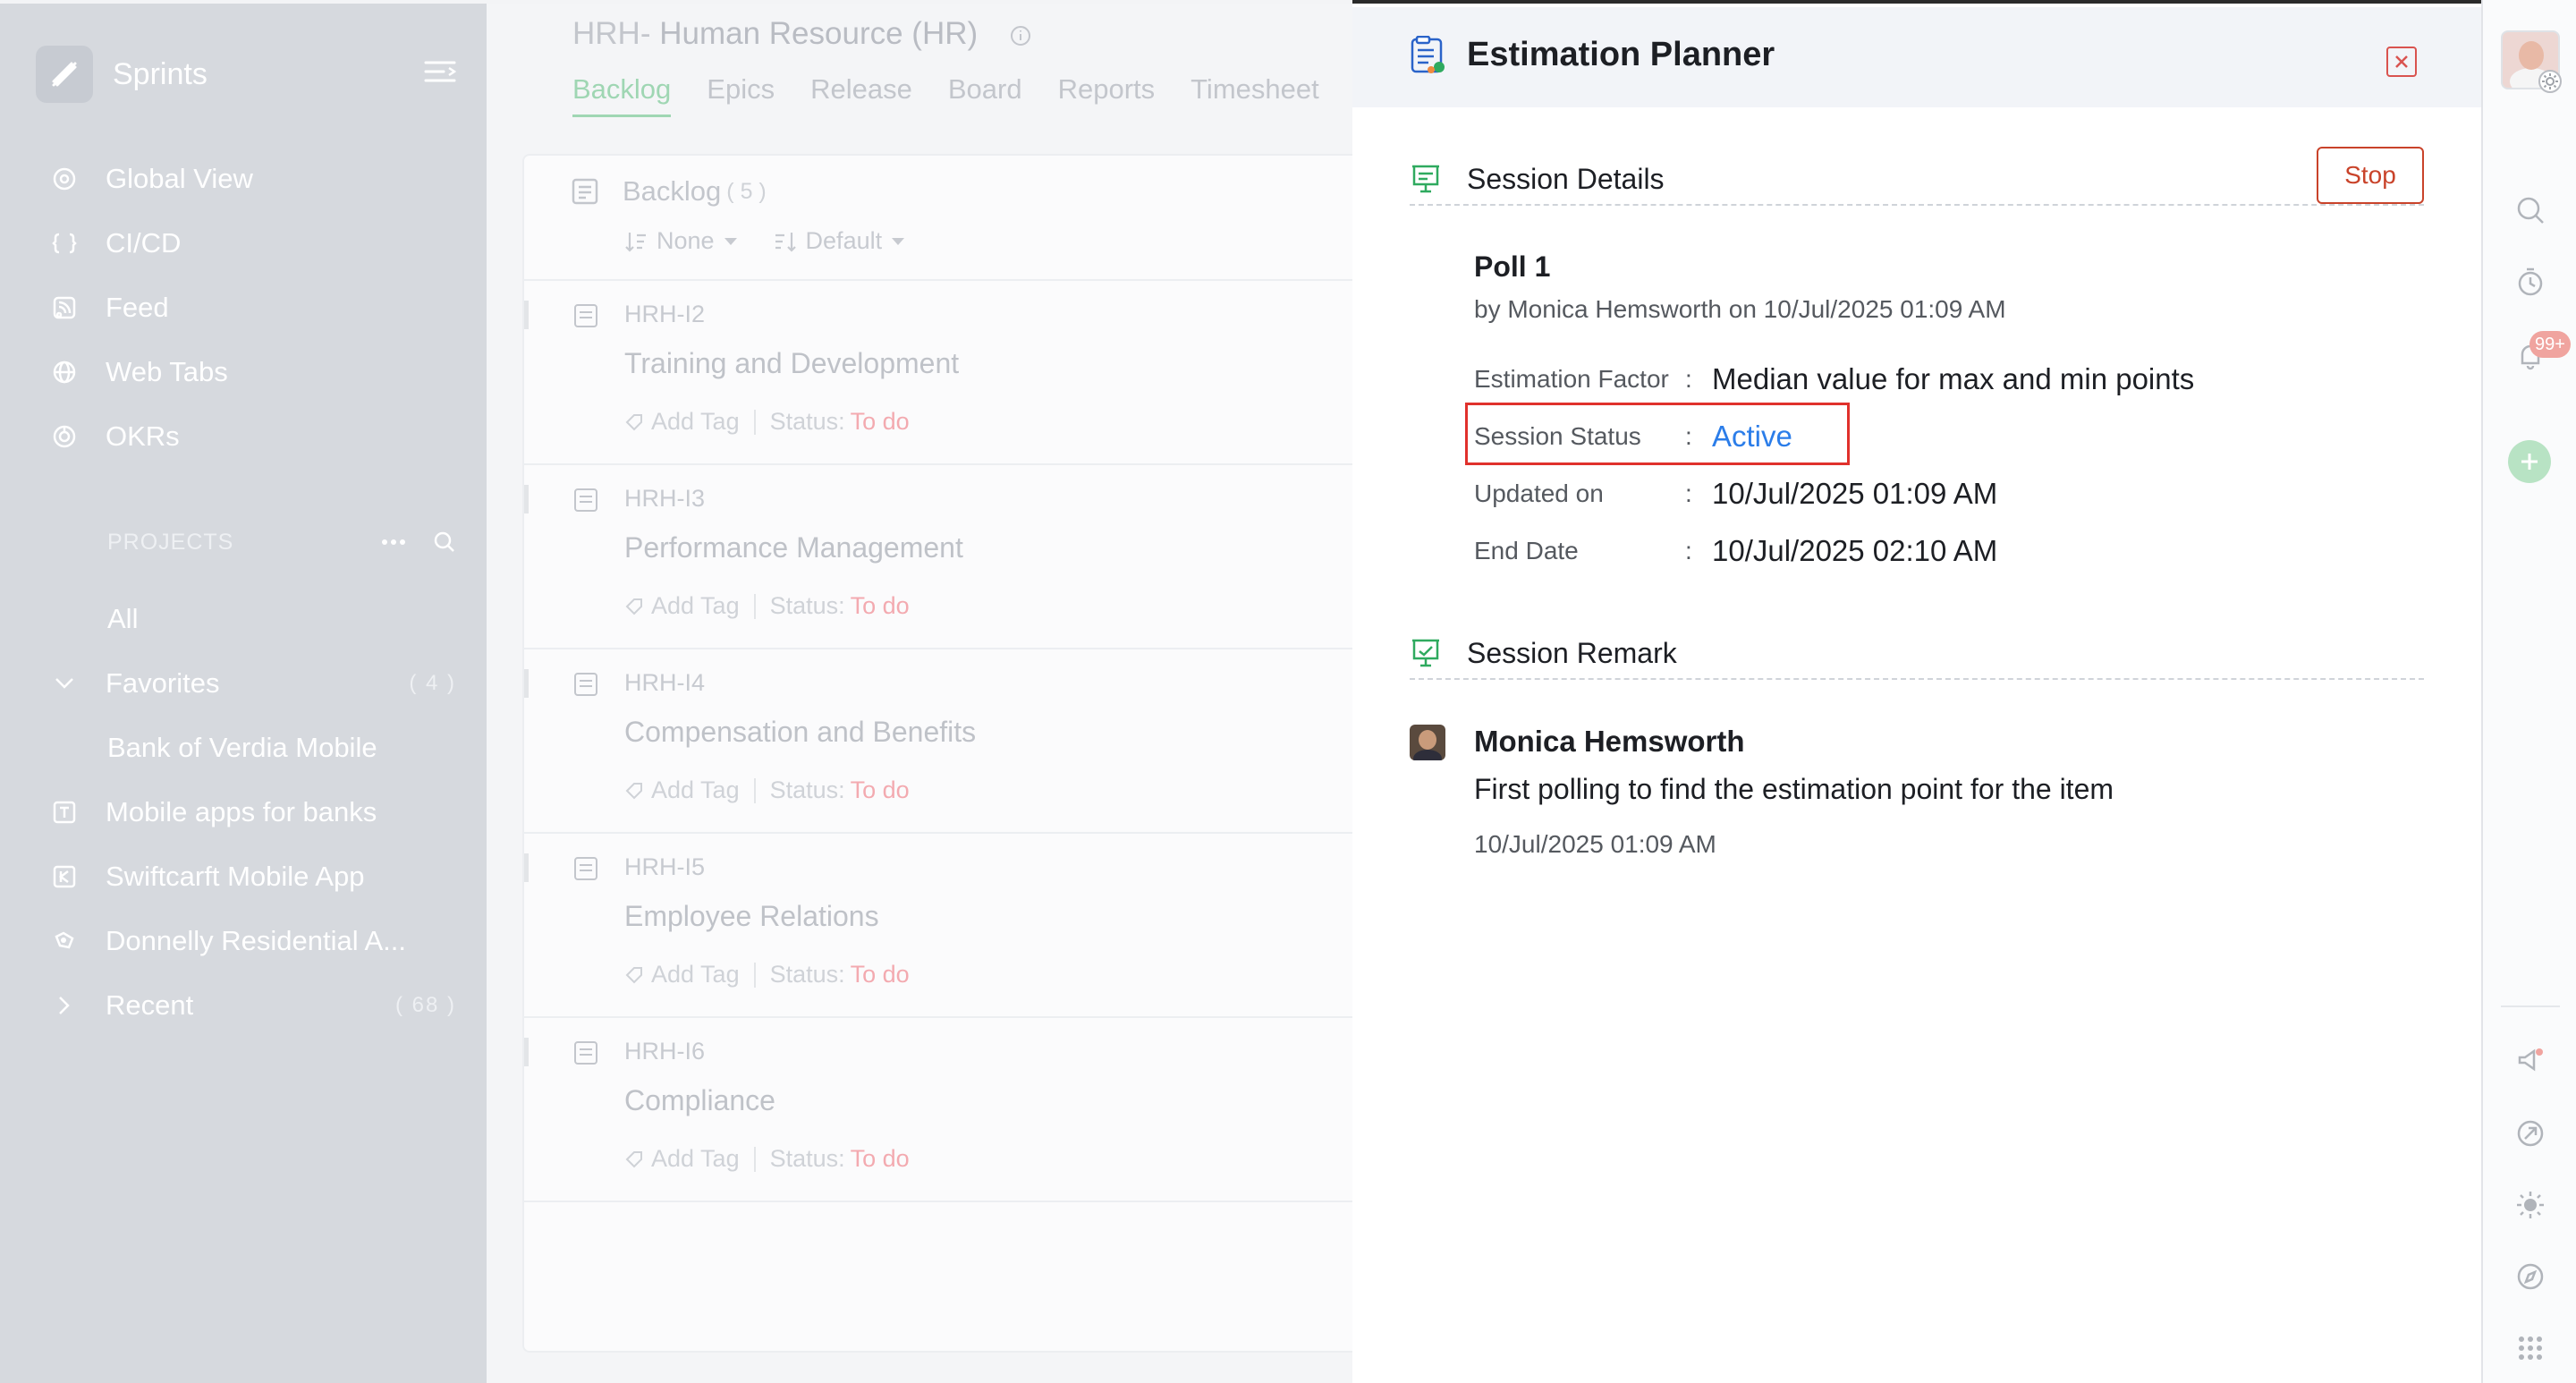 Image resolution: width=2576 pixels, height=1383 pixels. I want to click on recent-count: ( 68 ), so click(425, 1005).